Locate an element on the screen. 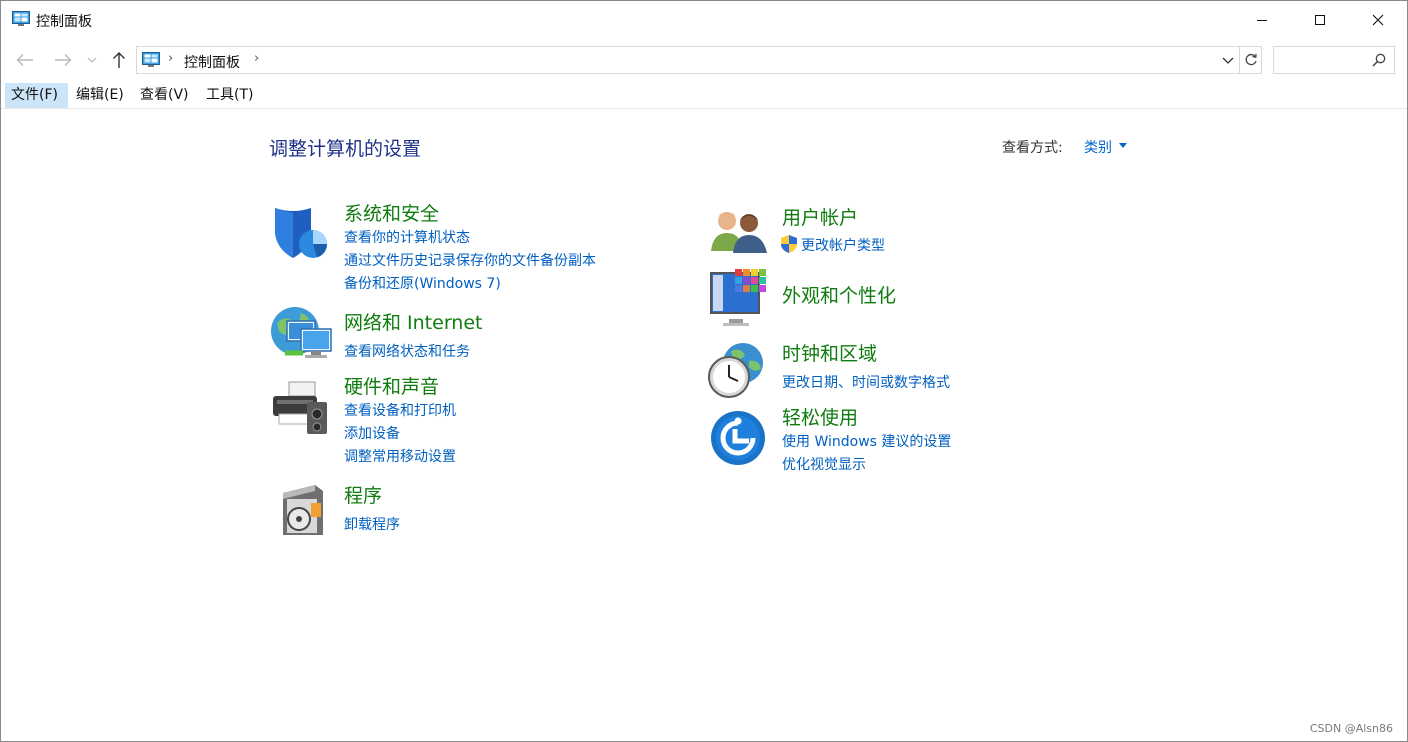 The image size is (1408, 742). arrow-up-icon is located at coordinates (119, 60).